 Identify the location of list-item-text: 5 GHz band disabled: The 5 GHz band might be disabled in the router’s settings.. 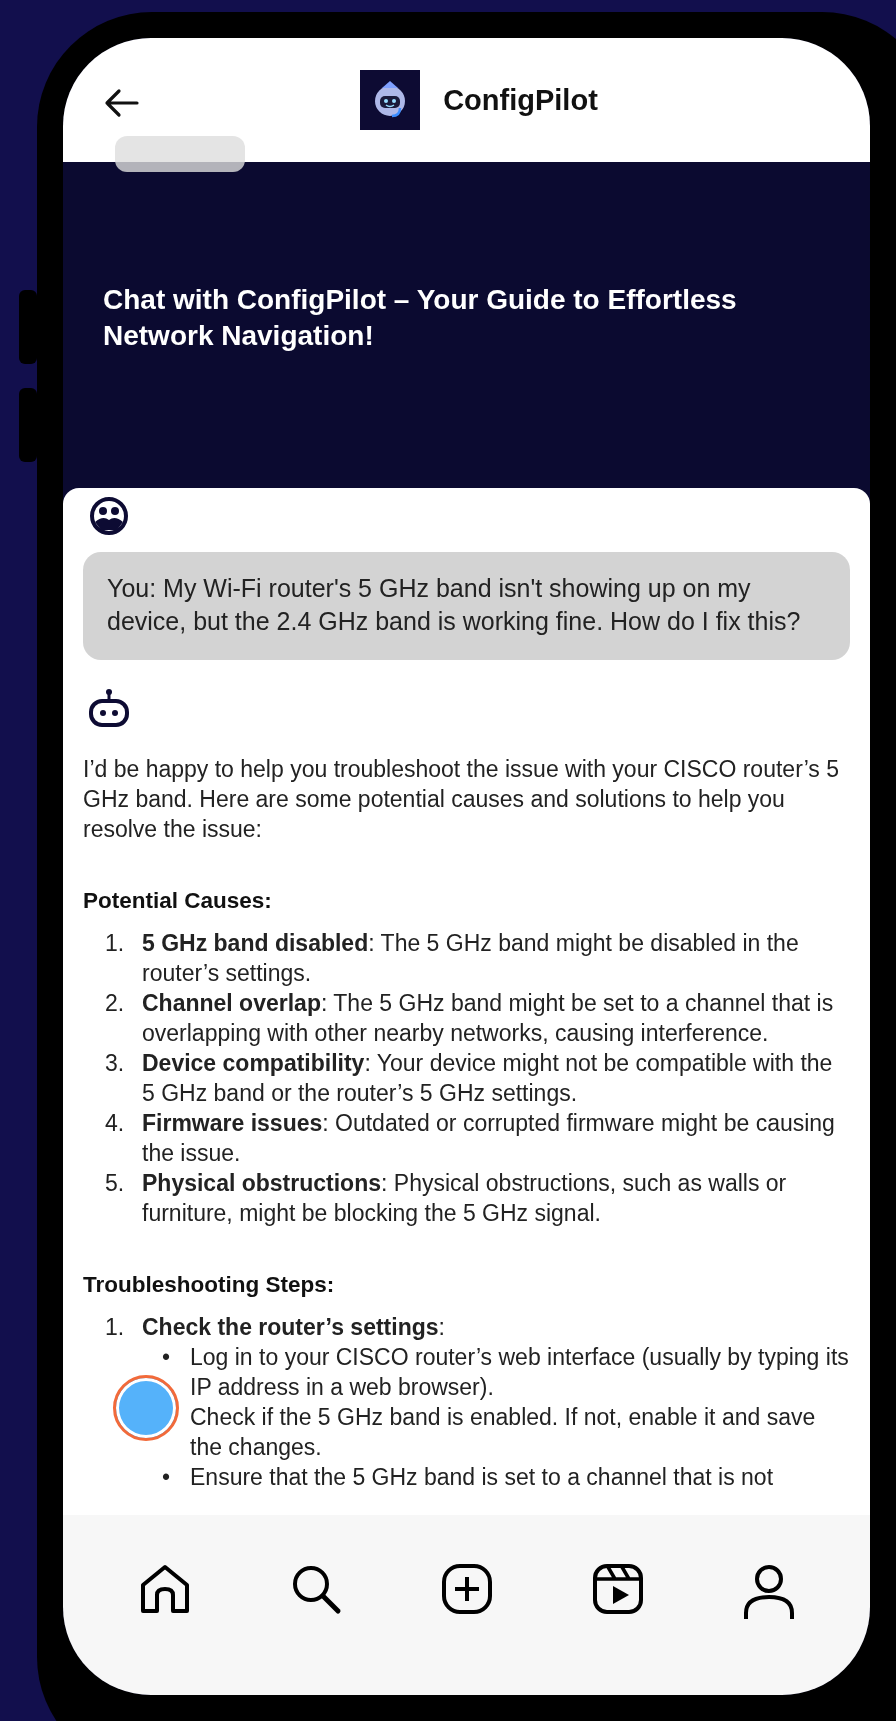
(470, 958).